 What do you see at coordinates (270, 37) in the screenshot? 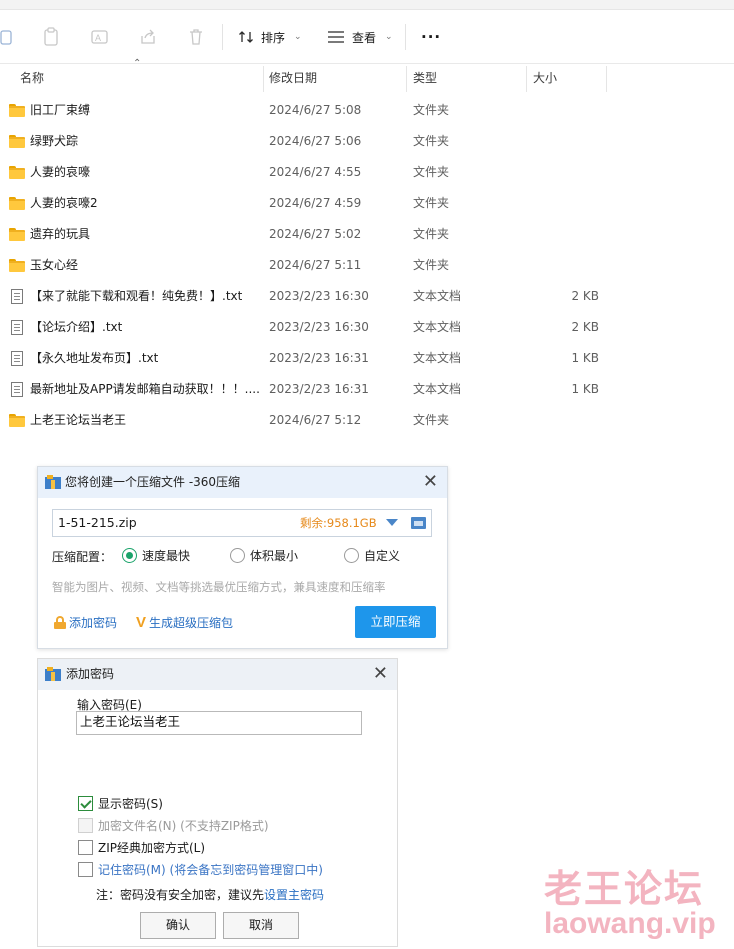
I see `sort-button: 排序 ⌄` at bounding box center [270, 37].